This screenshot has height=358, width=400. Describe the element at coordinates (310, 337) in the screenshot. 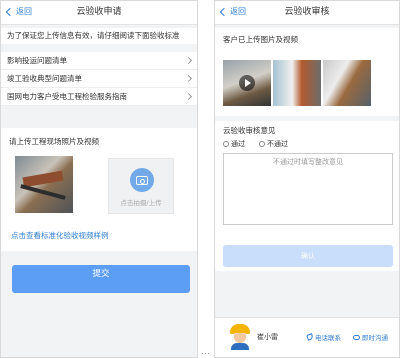

I see `phone-icon` at that location.